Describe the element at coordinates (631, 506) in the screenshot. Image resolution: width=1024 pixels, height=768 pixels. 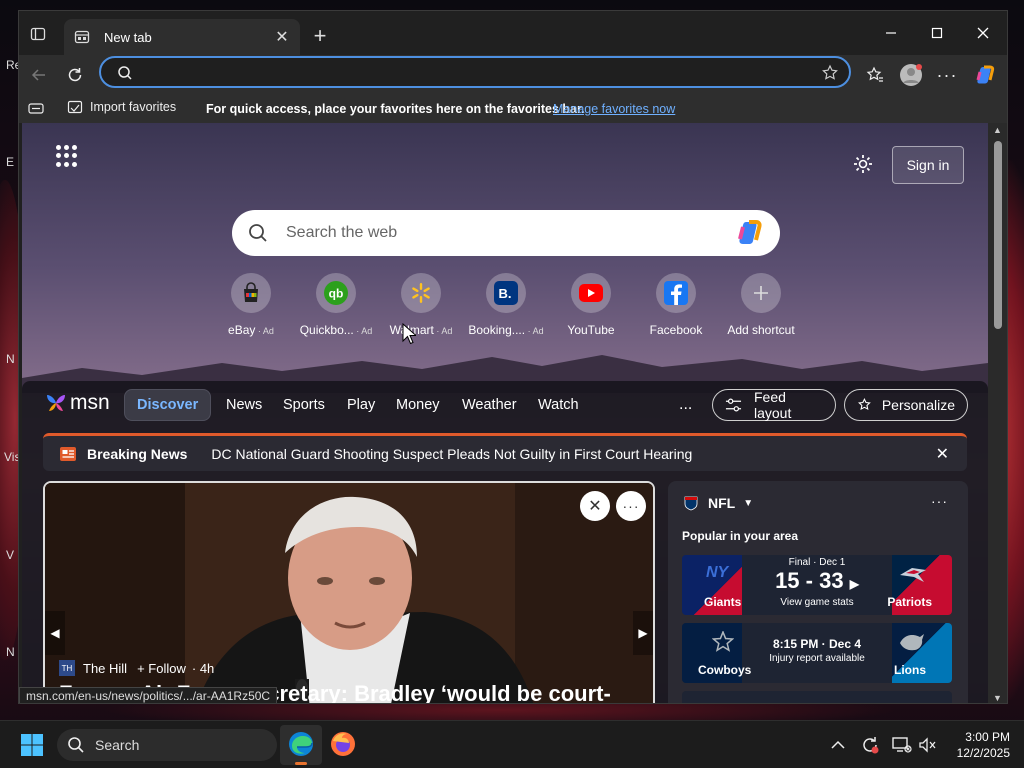
I see `story-options-icon: ···` at that location.